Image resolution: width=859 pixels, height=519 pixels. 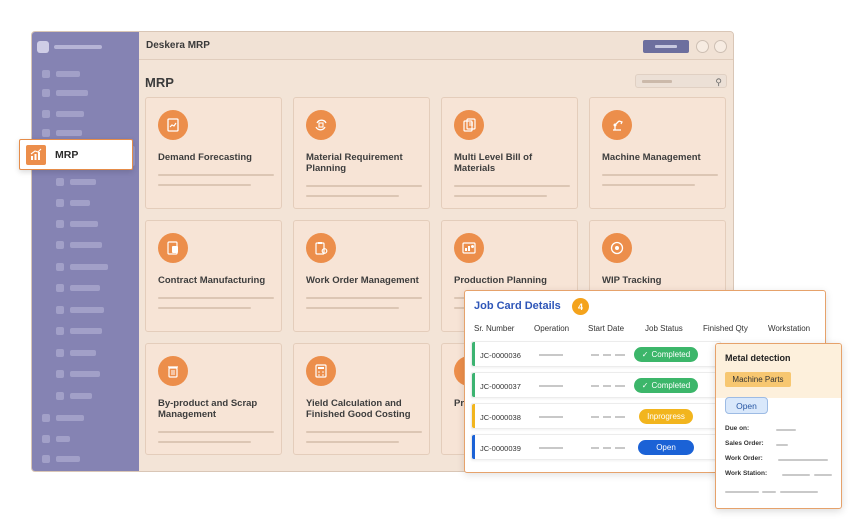 I want to click on clipboard-gear-icon, so click(x=321, y=248).